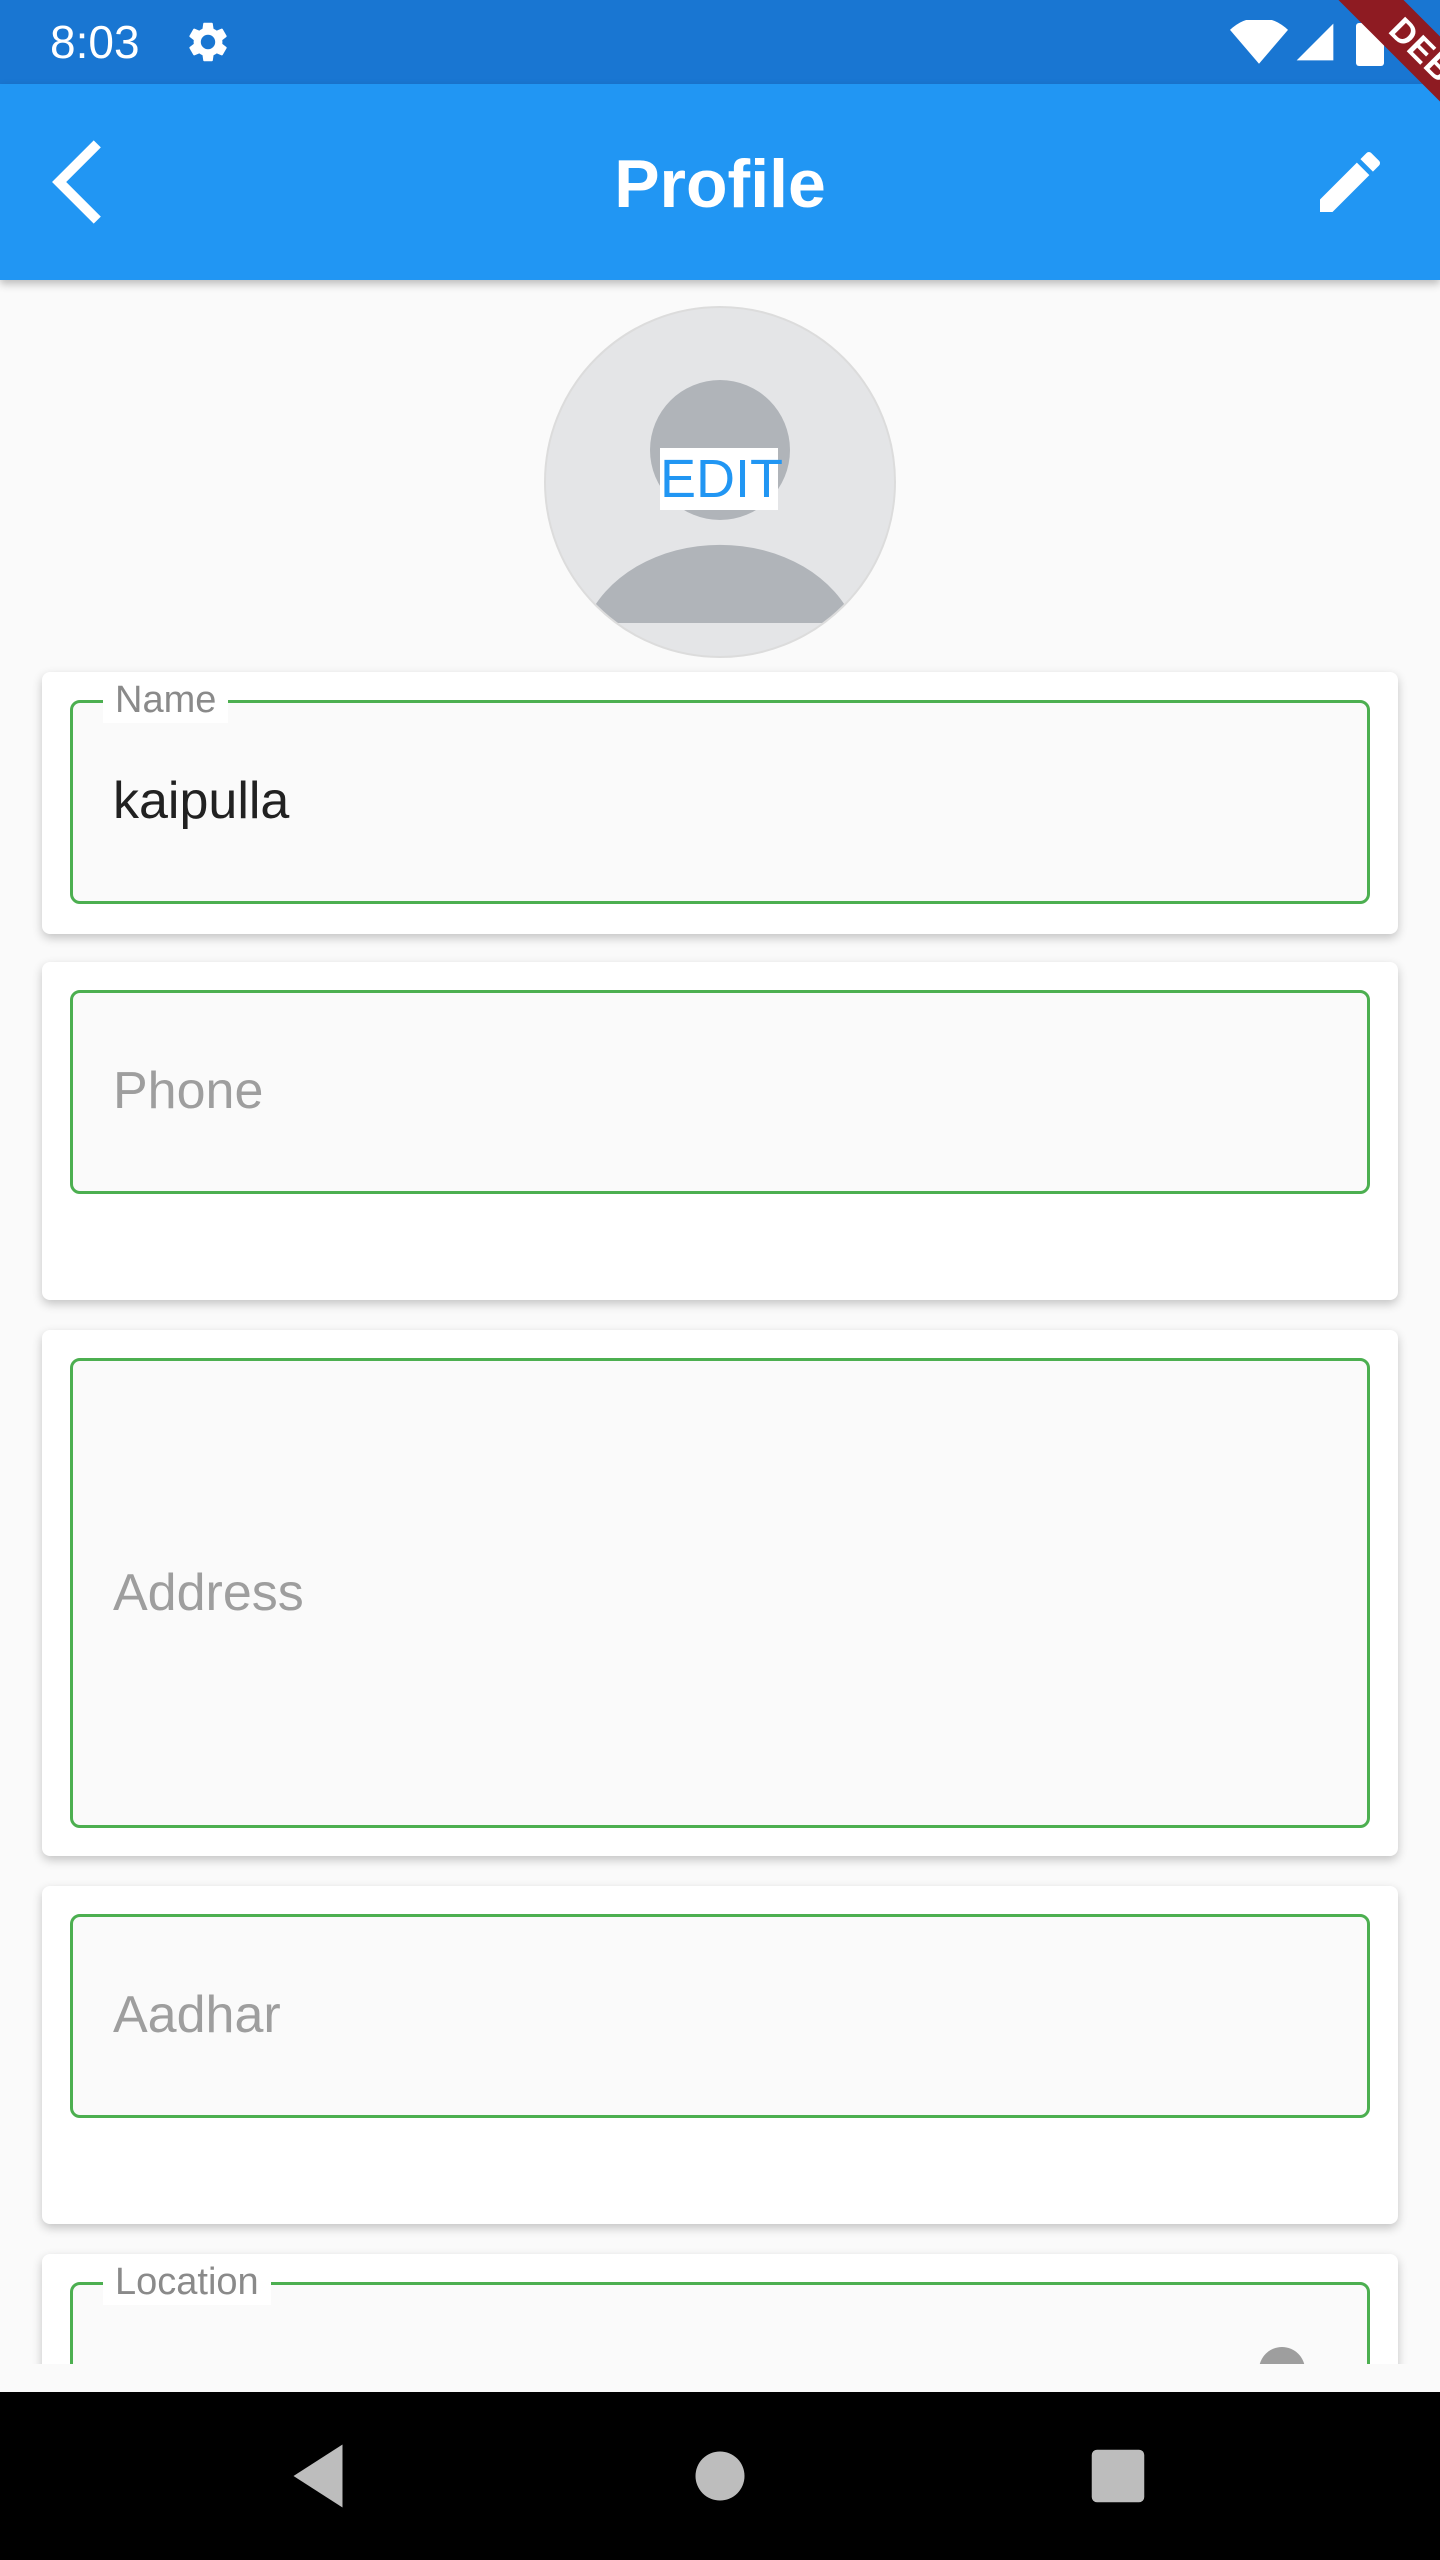 The width and height of the screenshot is (1440, 2560). I want to click on address-placeholder: Address, so click(208, 1593).